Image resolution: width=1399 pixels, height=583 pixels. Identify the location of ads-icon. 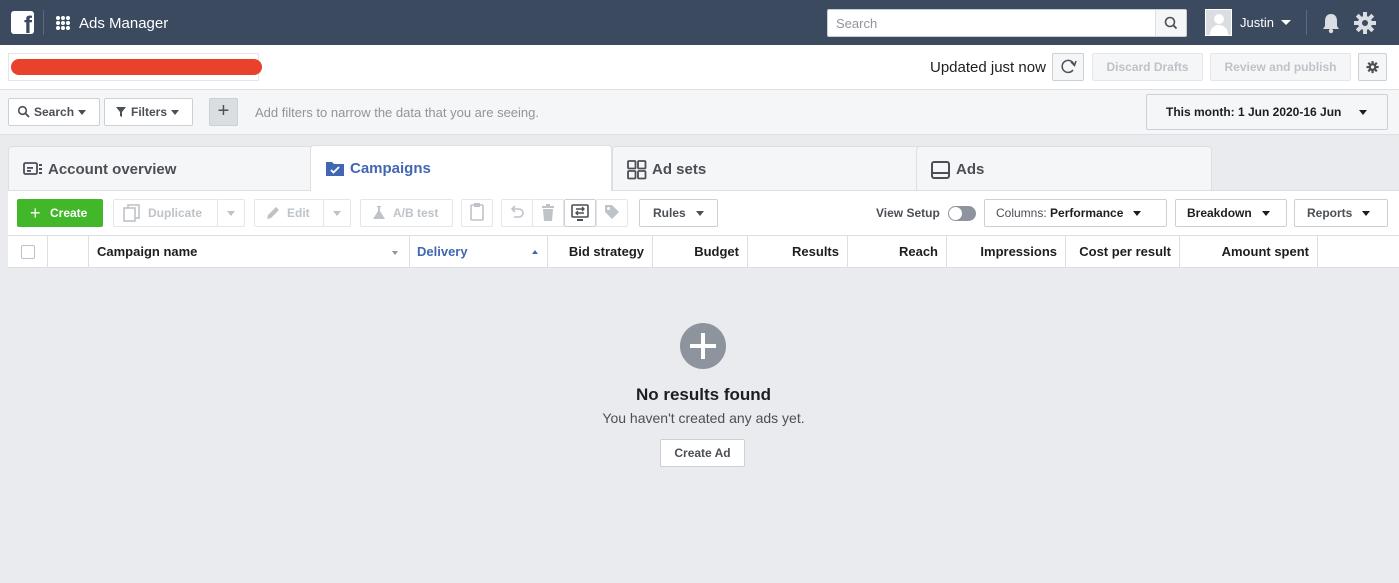
(940, 170).